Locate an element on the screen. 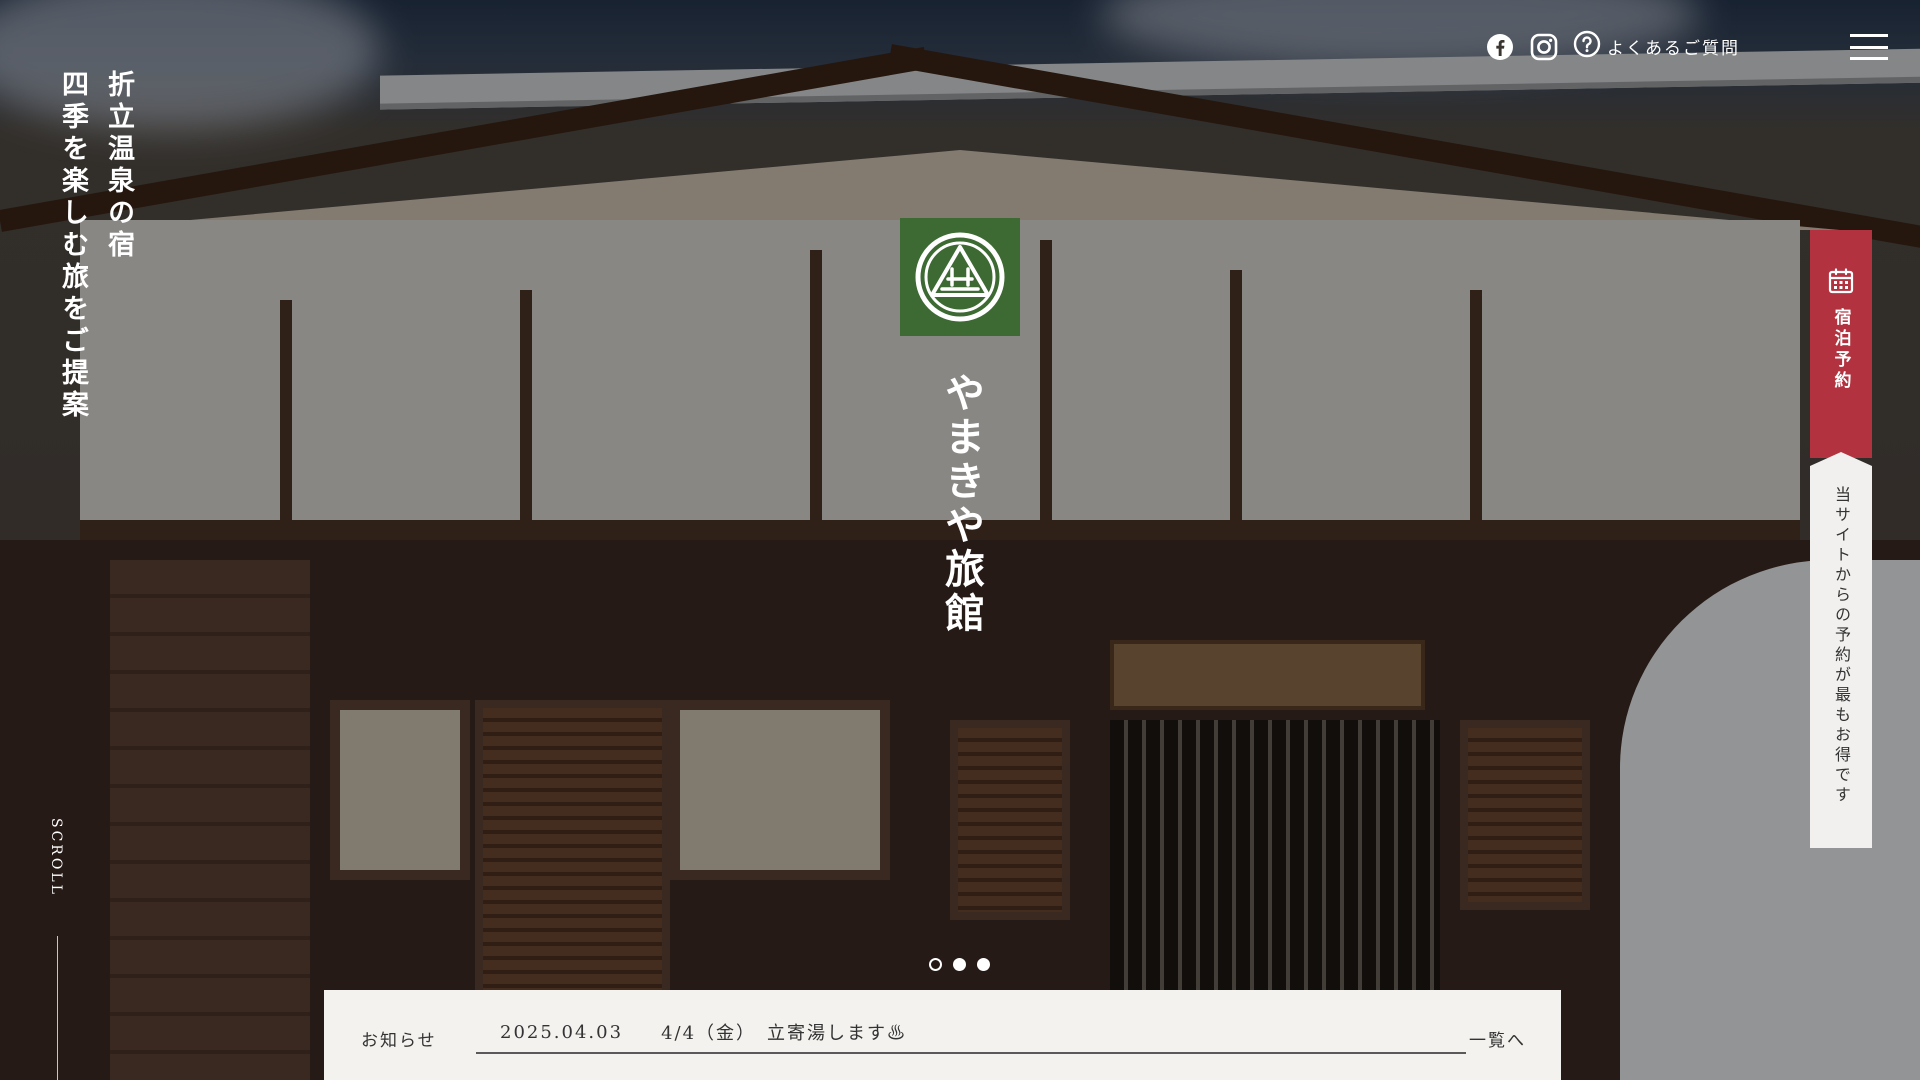 The width and height of the screenshot is (1920, 1080). brand-name: やまきや旅館 is located at coordinates (961, 504).